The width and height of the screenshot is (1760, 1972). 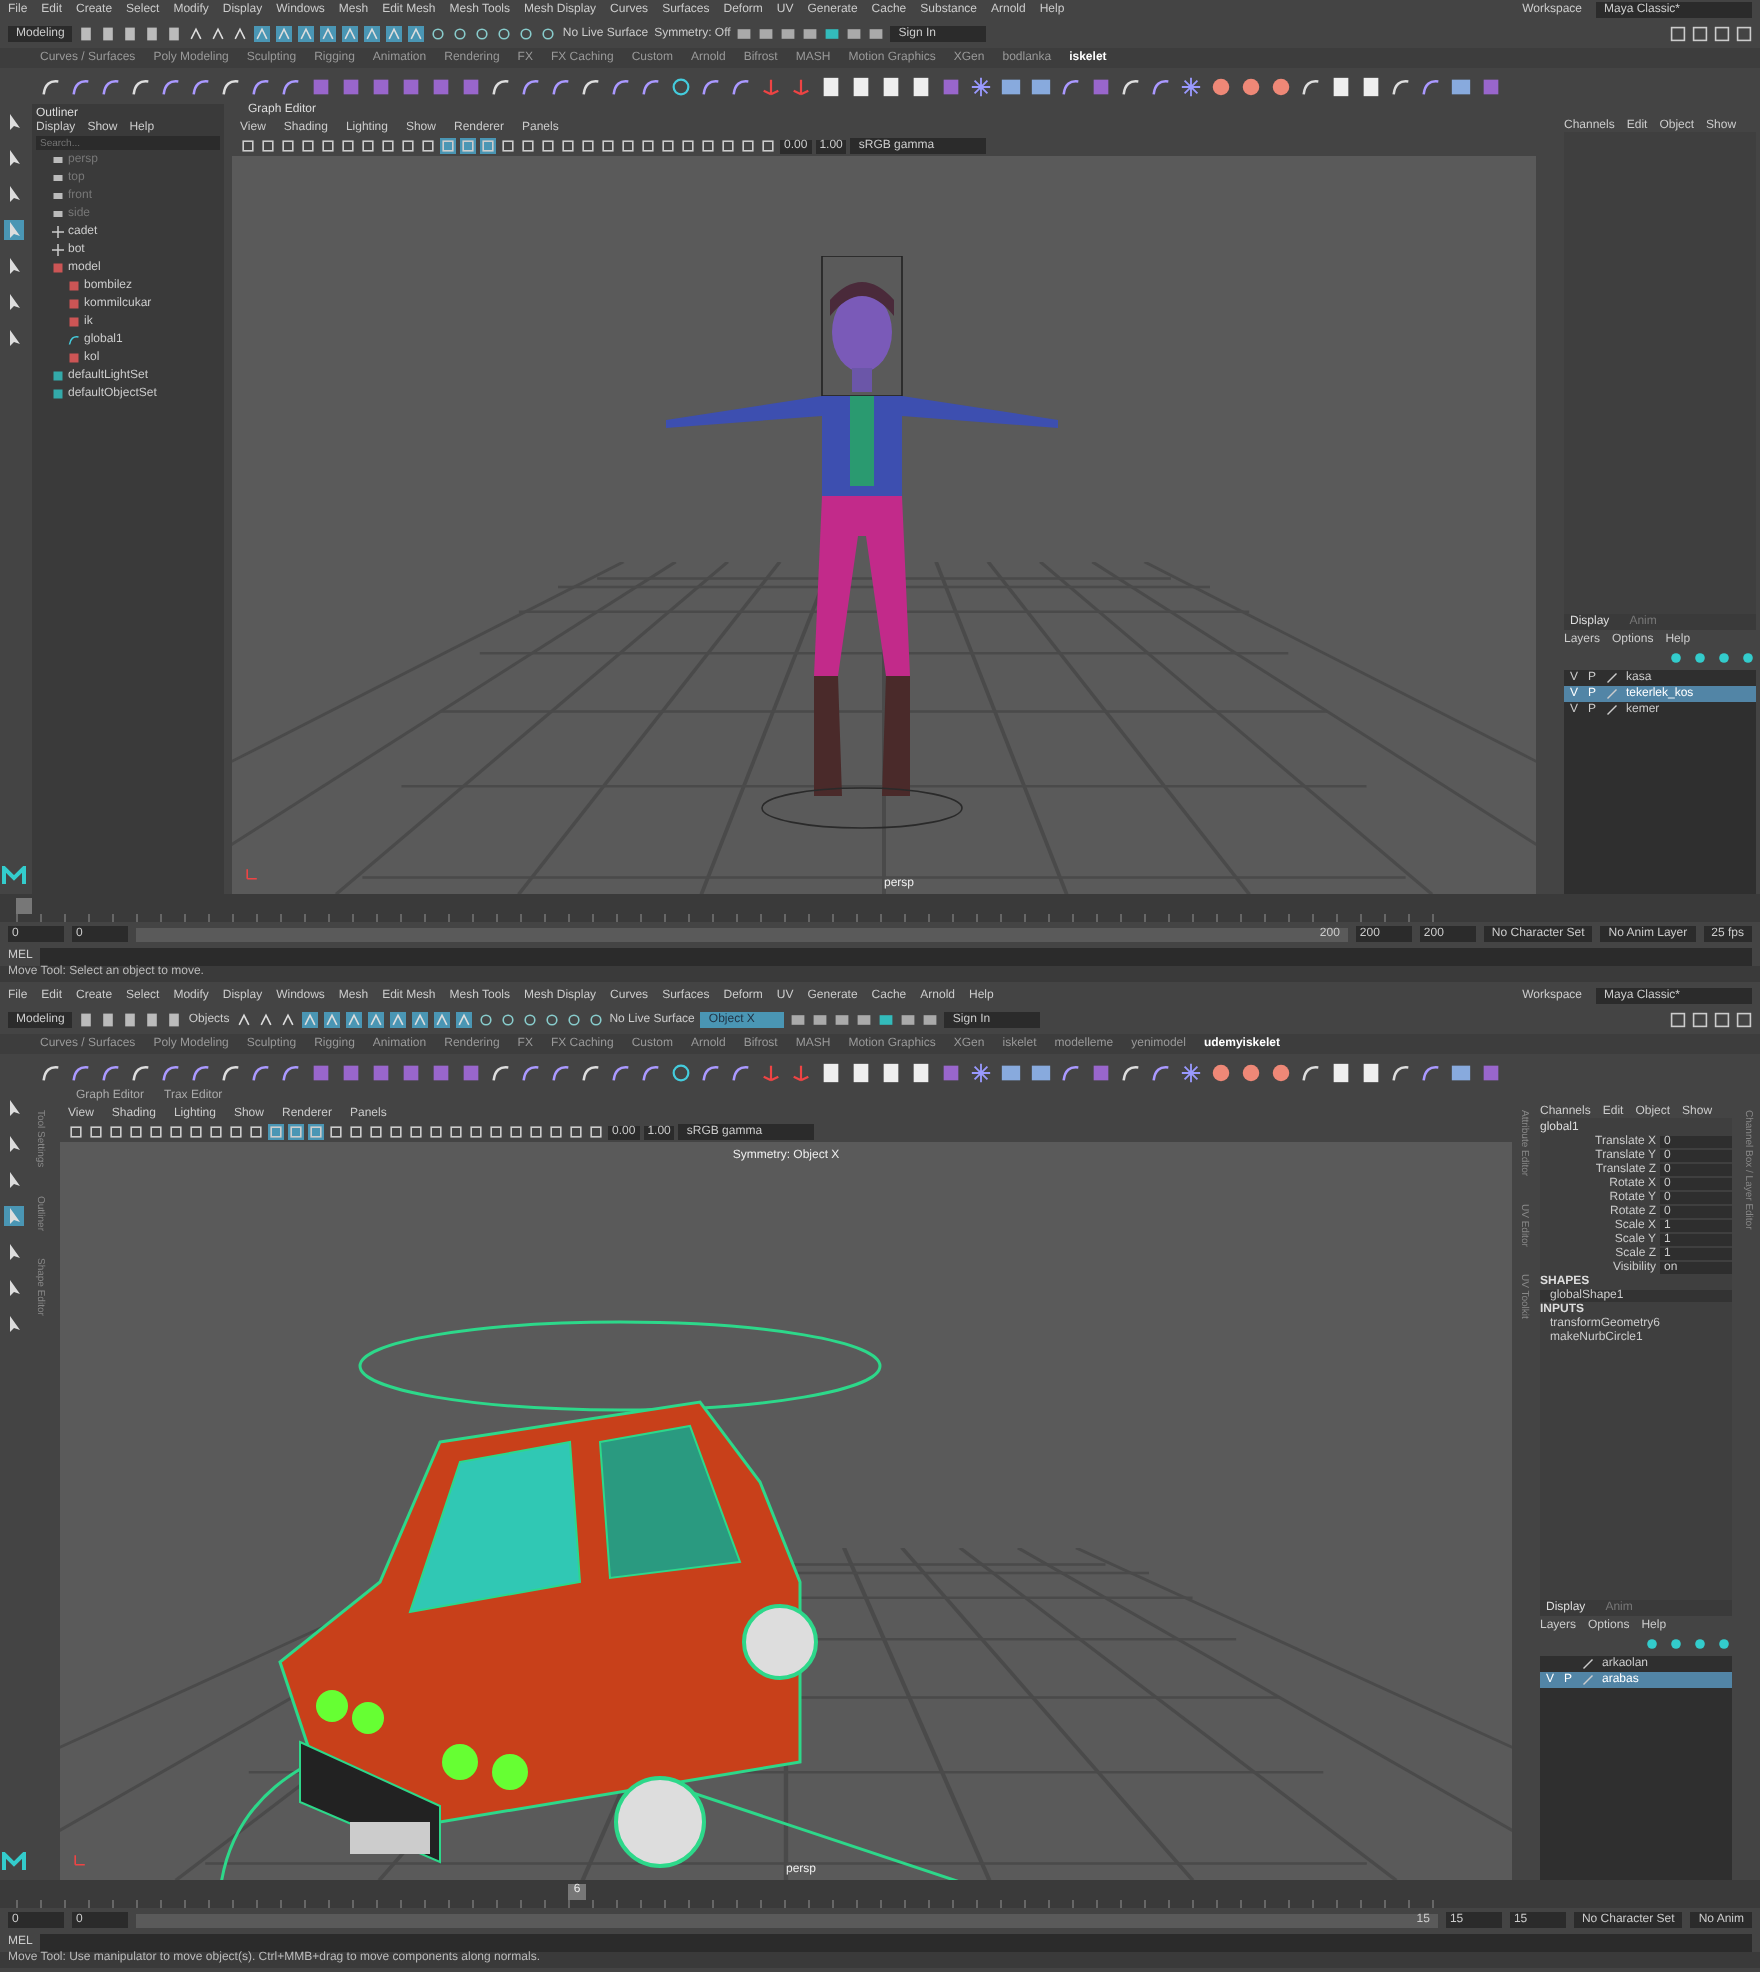 I want to click on current-frame-marker, so click(x=24, y=906).